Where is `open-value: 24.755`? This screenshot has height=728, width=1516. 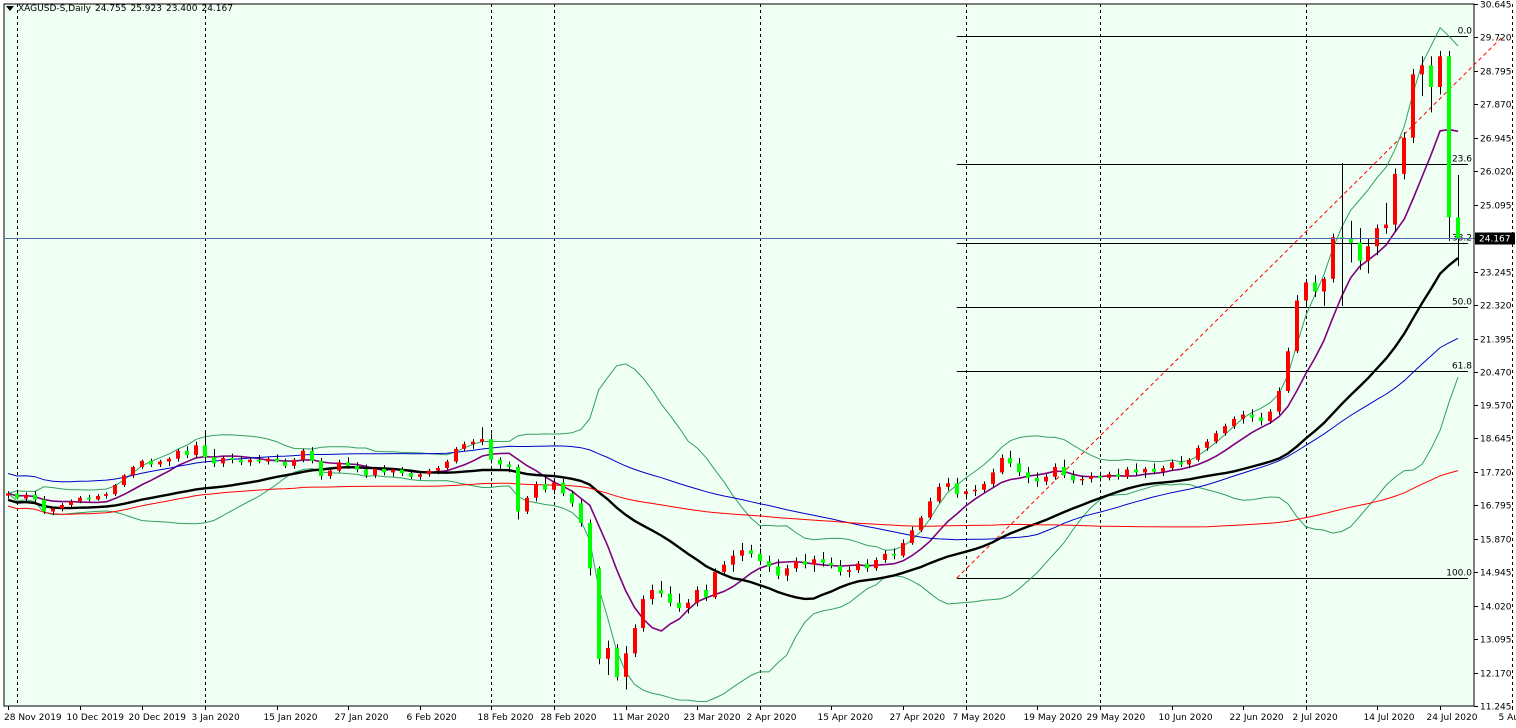
open-value: 24.755 is located at coordinates (110, 9).